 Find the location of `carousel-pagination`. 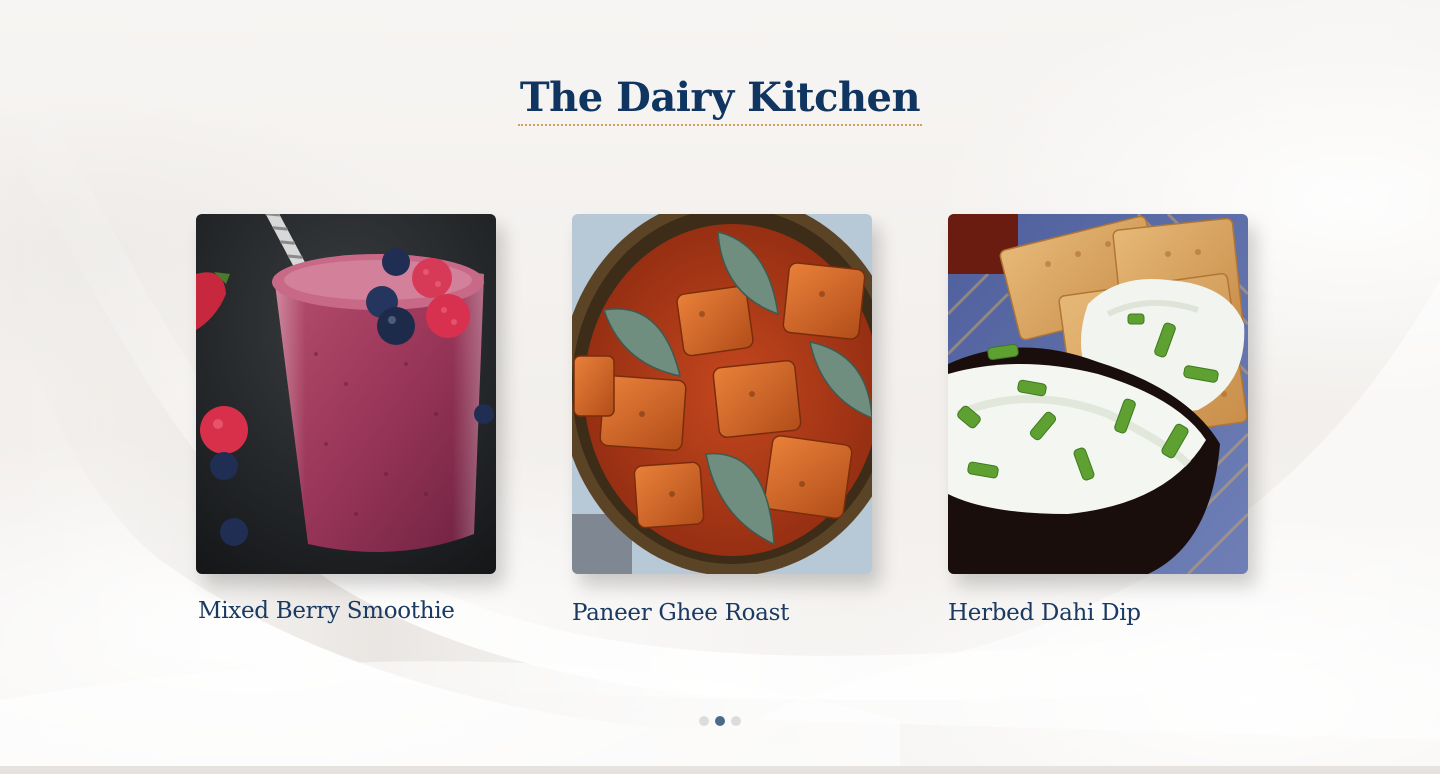

carousel-pagination is located at coordinates (720, 721).